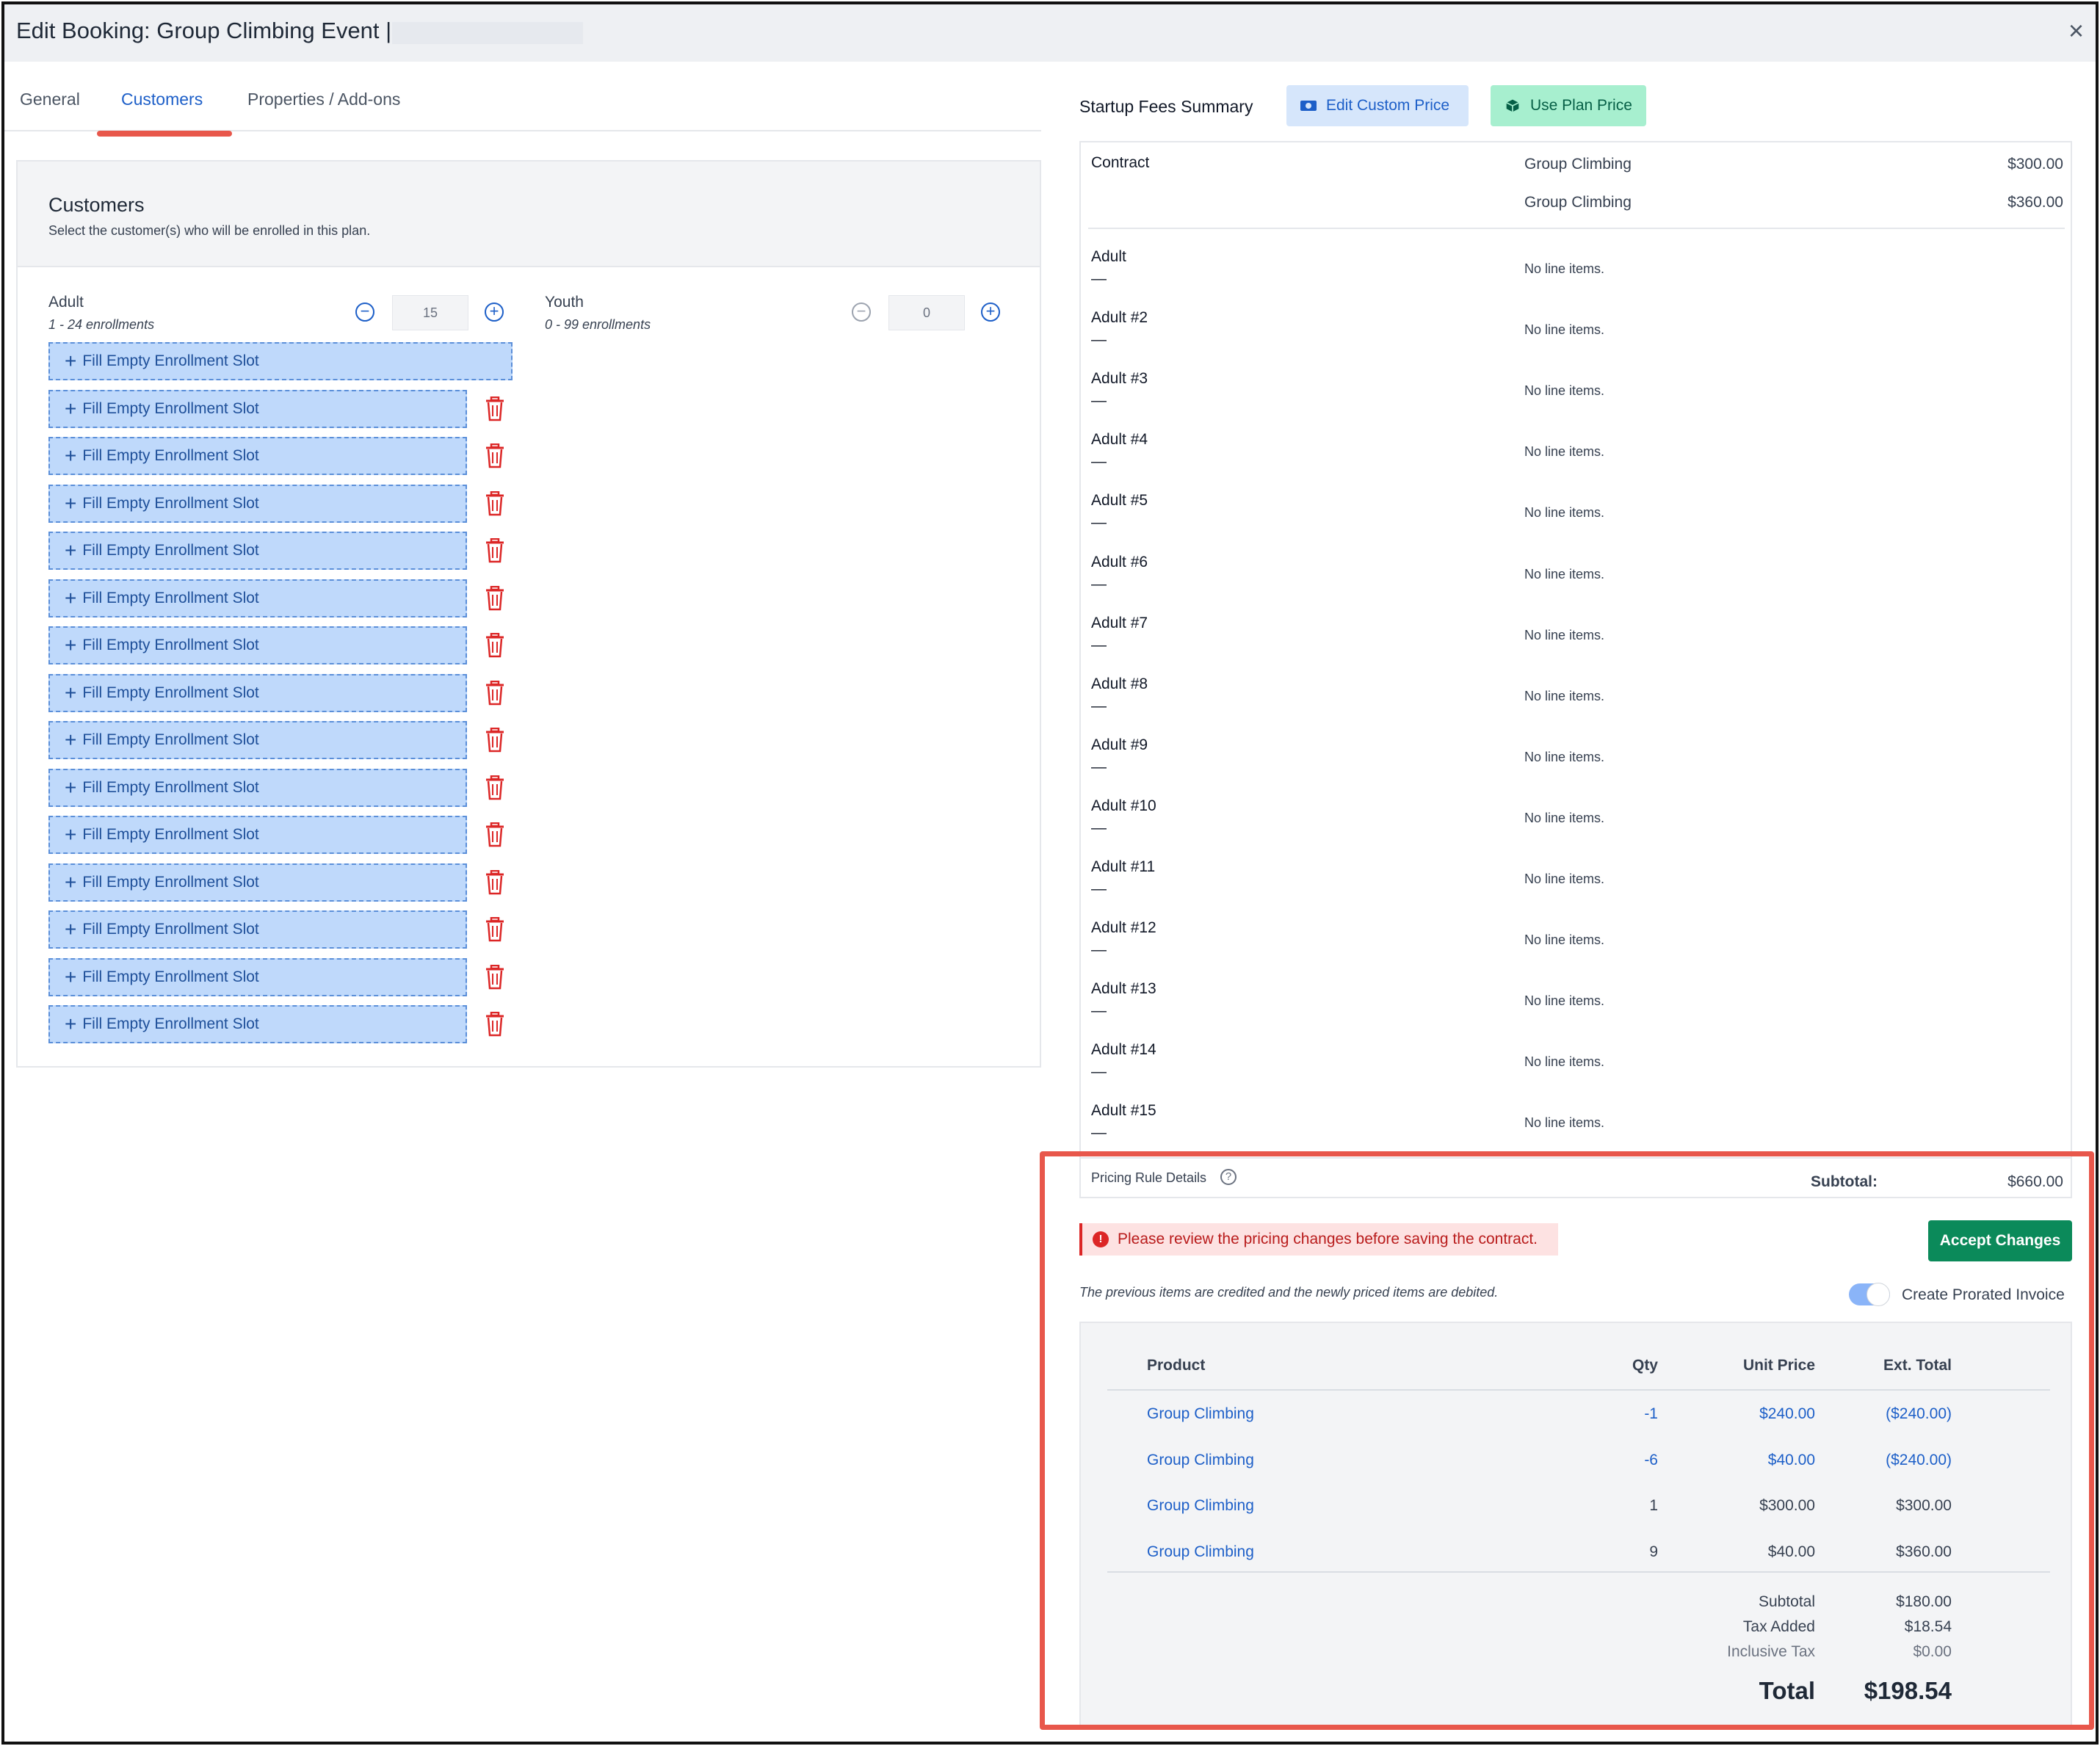 Image resolution: width=2100 pixels, height=1746 pixels. Describe the element at coordinates (598, 325) in the screenshot. I see `youth-enrollment-range: 0 - 99 enrollments` at that location.